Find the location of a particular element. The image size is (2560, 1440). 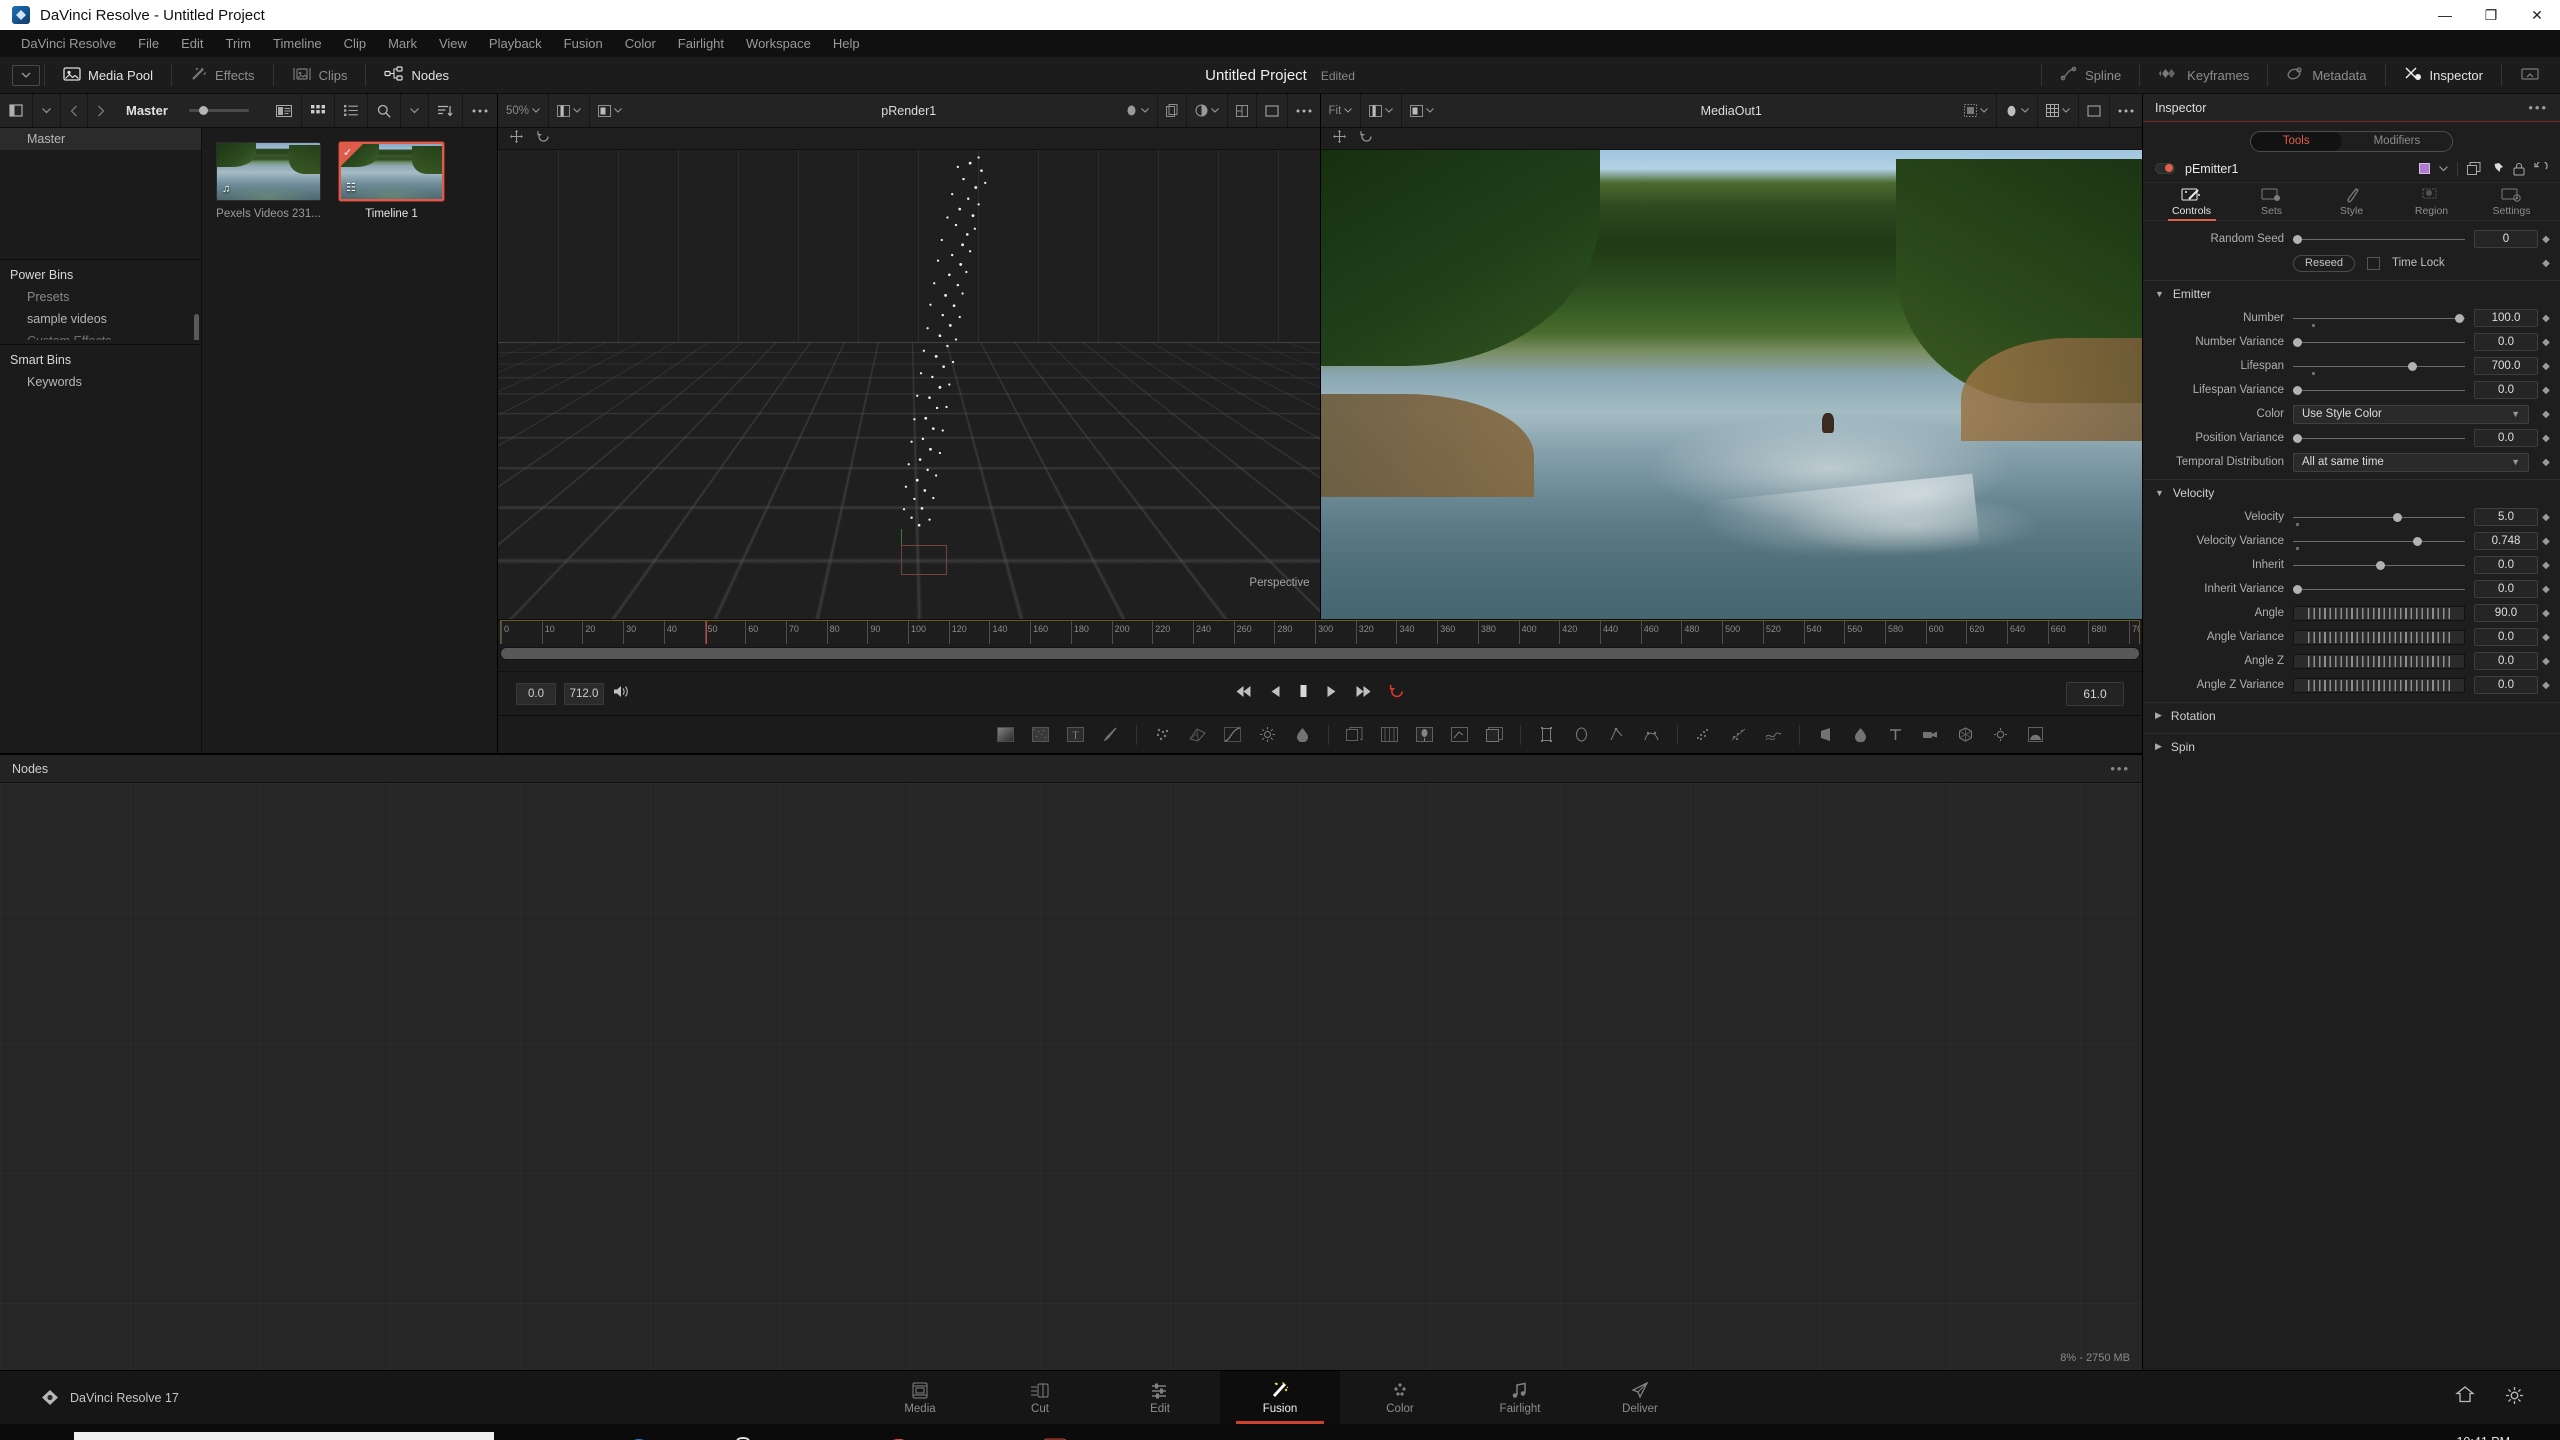

velocity-variance-slider is located at coordinates (2379, 542).